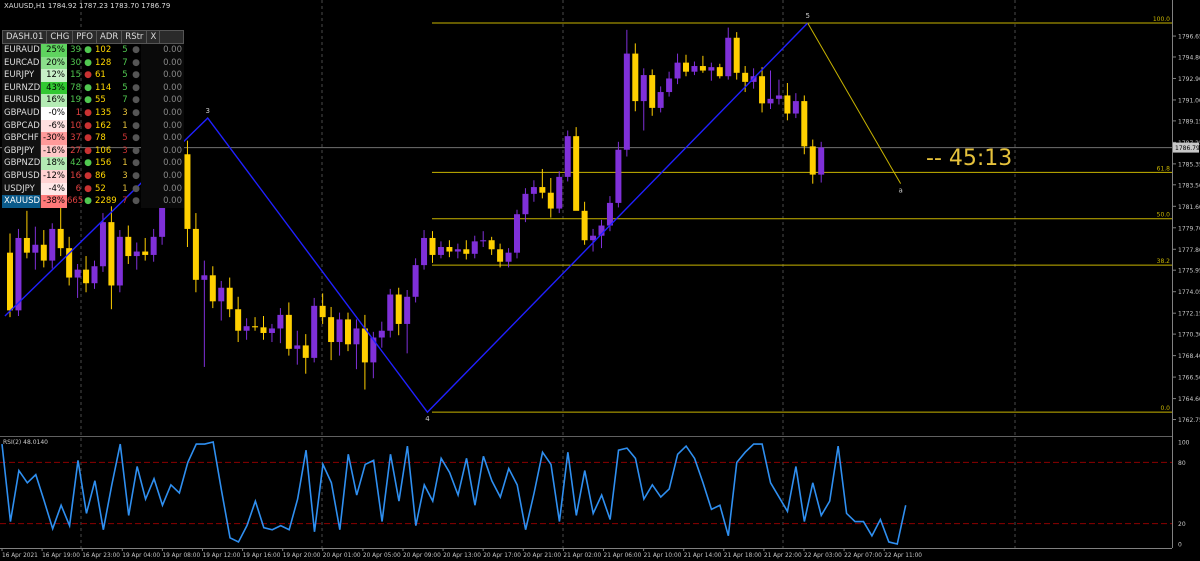 This screenshot has height=561, width=1200. What do you see at coordinates (1189, 420) in the screenshot?
I see `price-label: 1762.75` at bounding box center [1189, 420].